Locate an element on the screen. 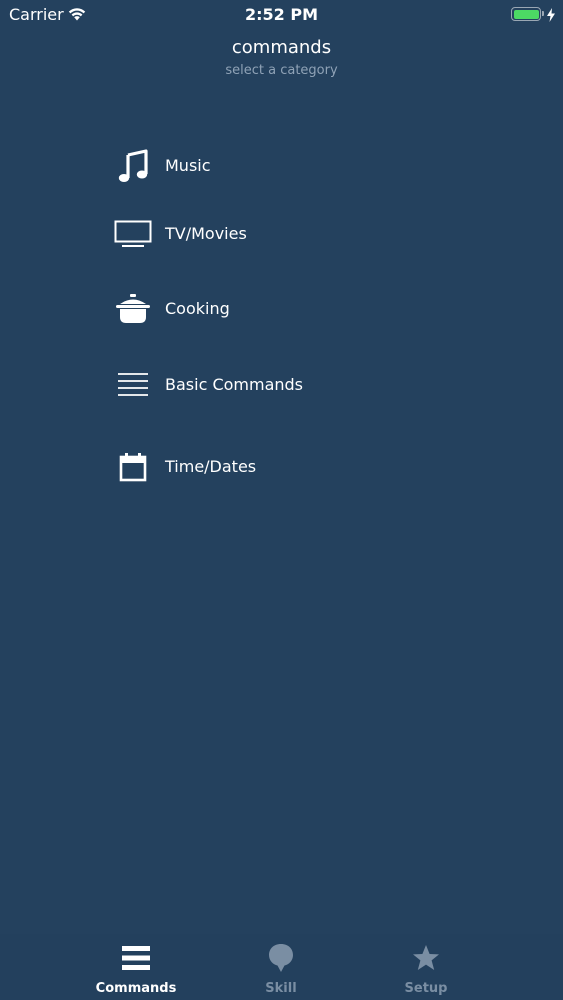 Image resolution: width=563 pixels, height=1000 pixels. tv-icon is located at coordinates (133, 234).